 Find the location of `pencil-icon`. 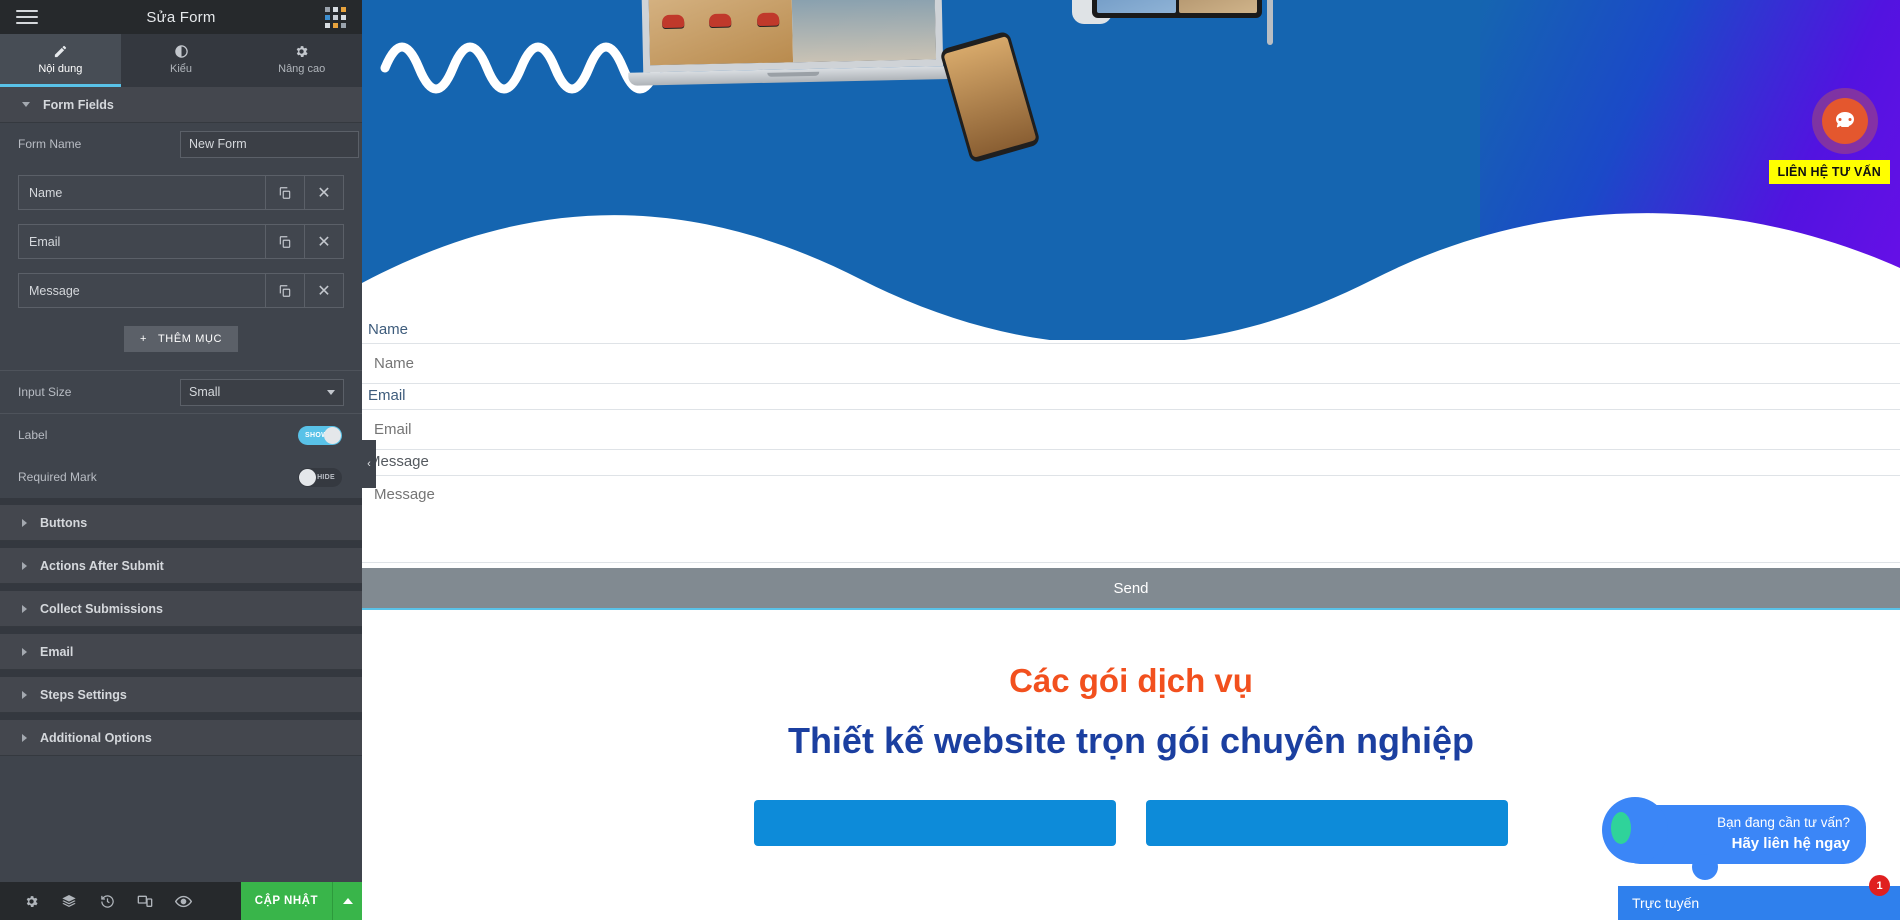

pencil-icon is located at coordinates (60, 51).